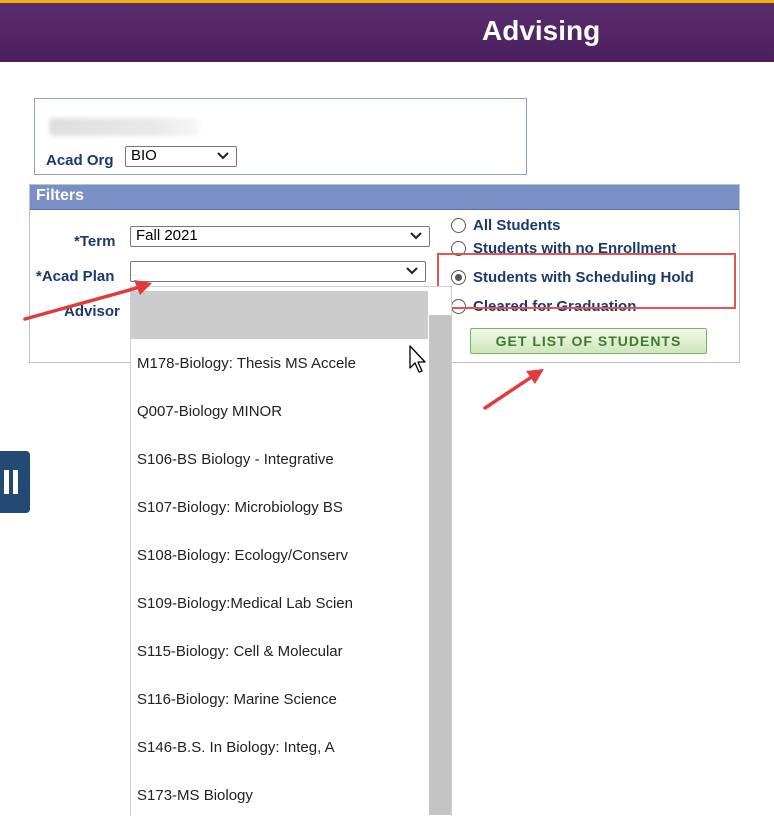 Image resolution: width=774 pixels, height=816 pixels. Describe the element at coordinates (541, 30) in the screenshot. I see `page-title: Advising` at that location.